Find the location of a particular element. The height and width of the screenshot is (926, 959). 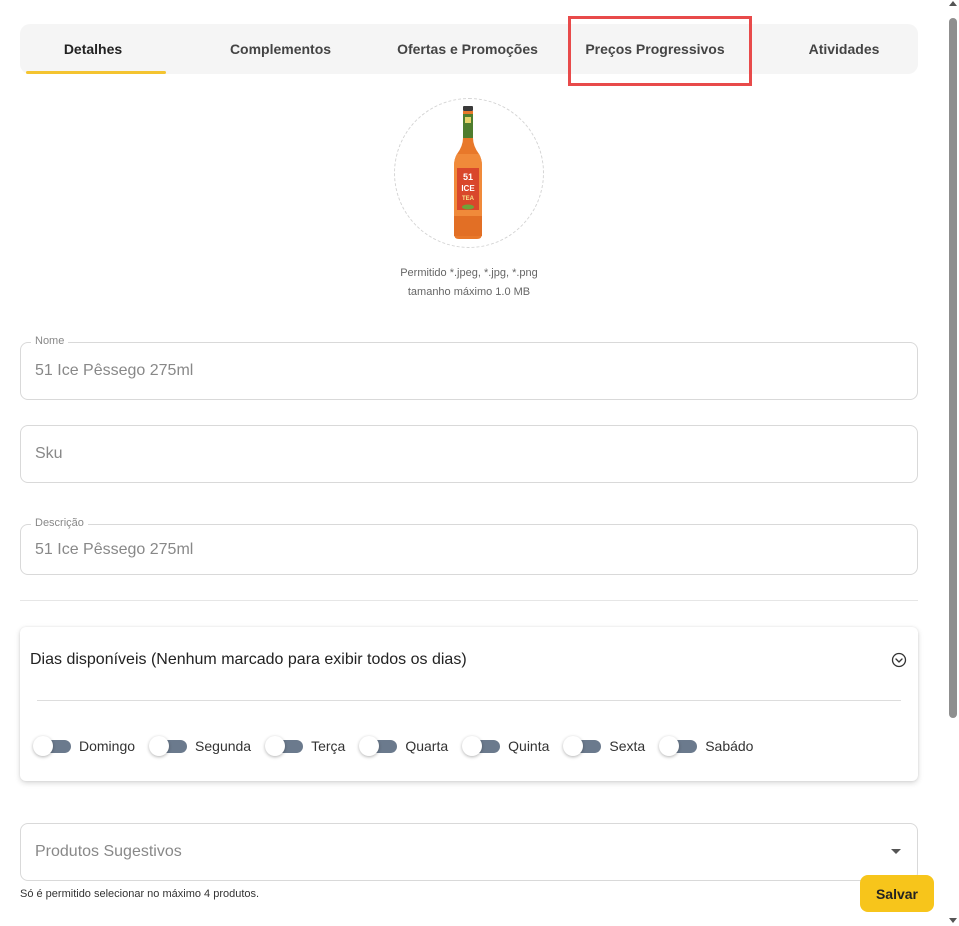

day-toggle-sabado: Sabádo is located at coordinates (706, 746).